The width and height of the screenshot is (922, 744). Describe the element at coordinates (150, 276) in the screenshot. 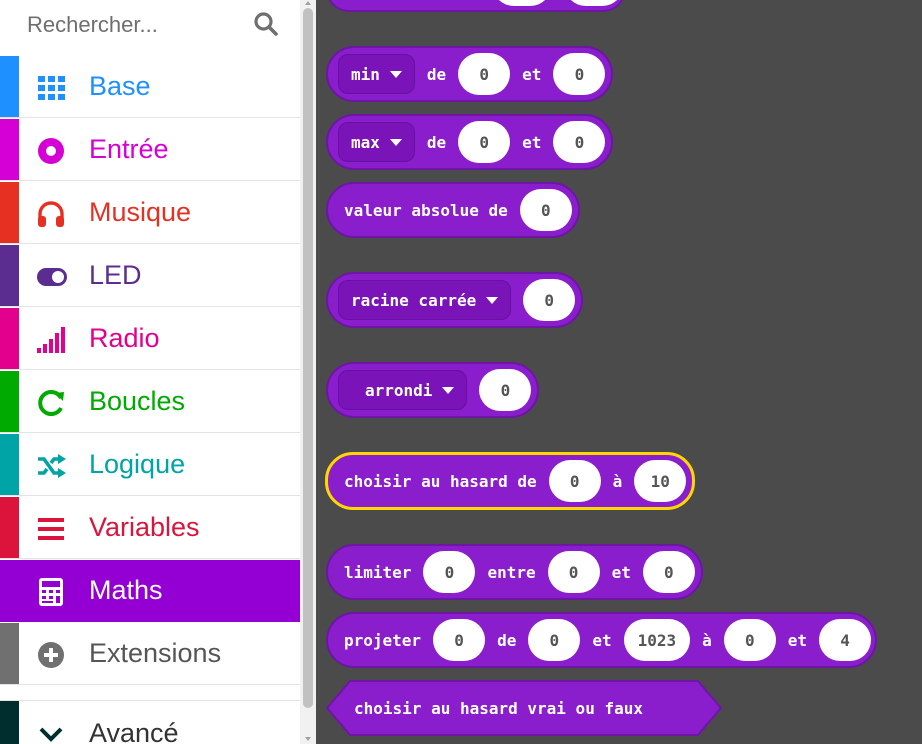

I see `category-led: LED` at that location.